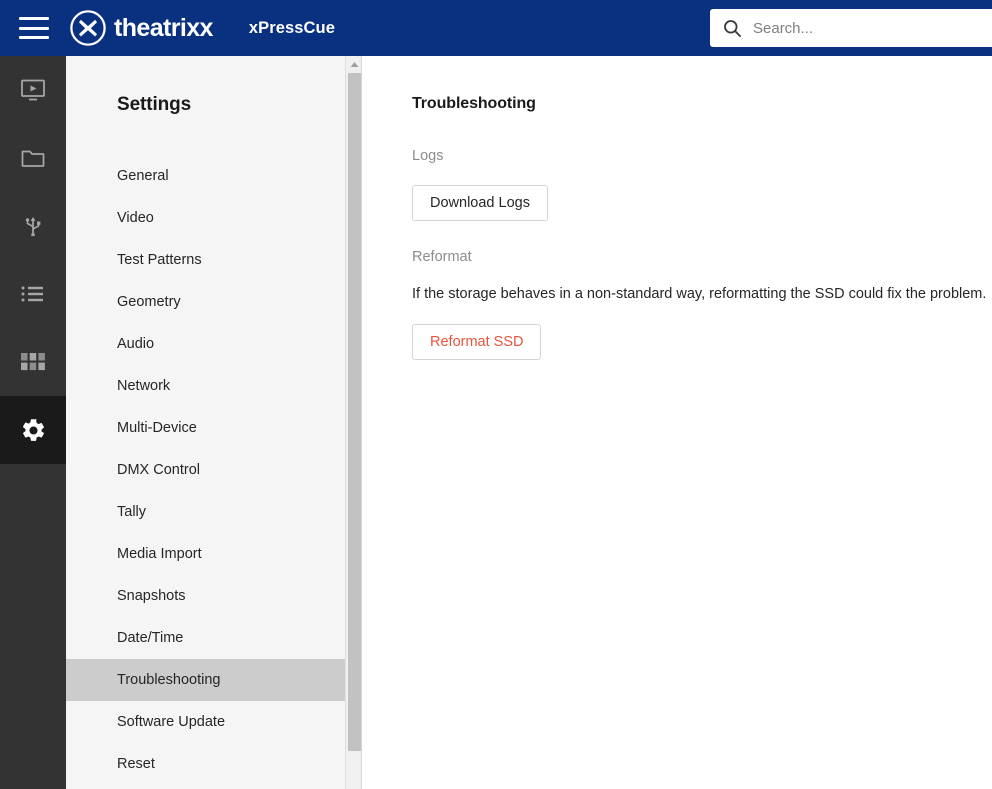 This screenshot has height=789, width=992. I want to click on usb-icon, so click(33, 227).